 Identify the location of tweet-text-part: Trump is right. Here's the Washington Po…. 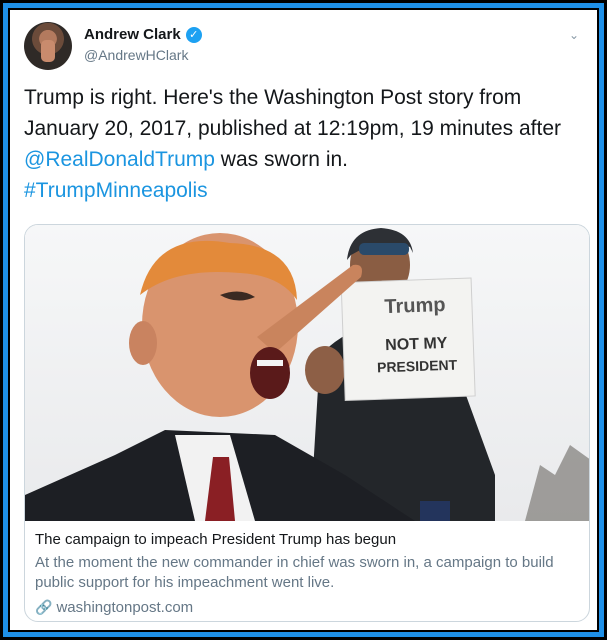
(293, 113).